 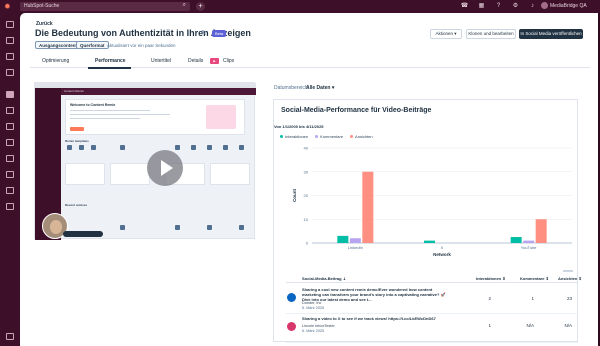 What do you see at coordinates (10, 190) in the screenshot?
I see `reporting-icon` at bounding box center [10, 190].